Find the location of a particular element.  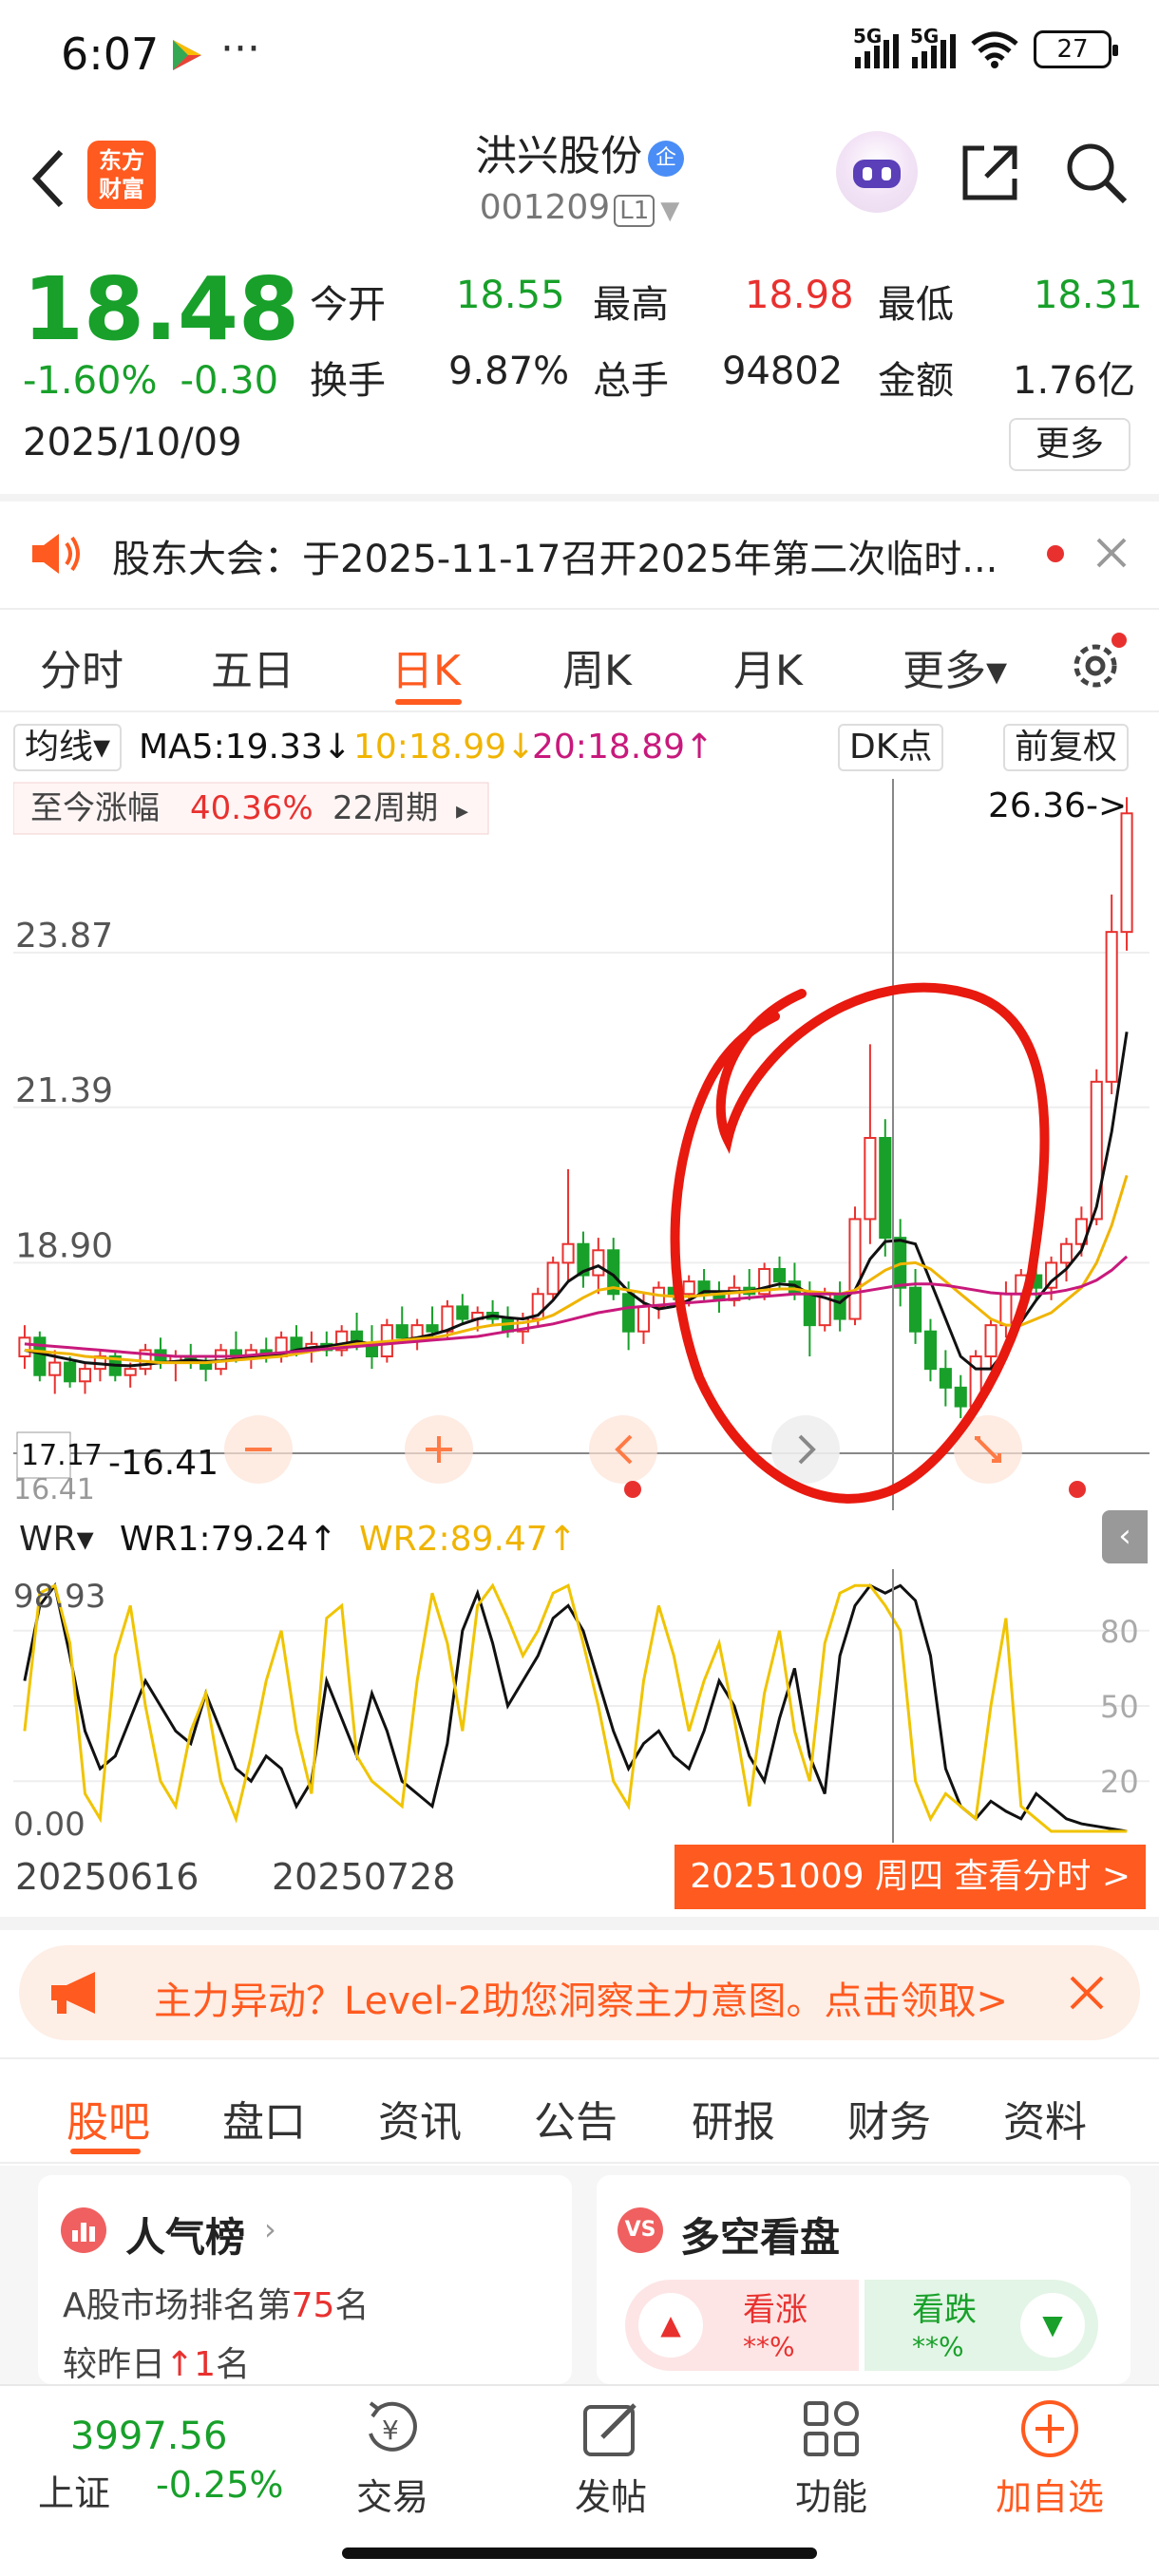

add-circle-icon is located at coordinates (1049, 2428).